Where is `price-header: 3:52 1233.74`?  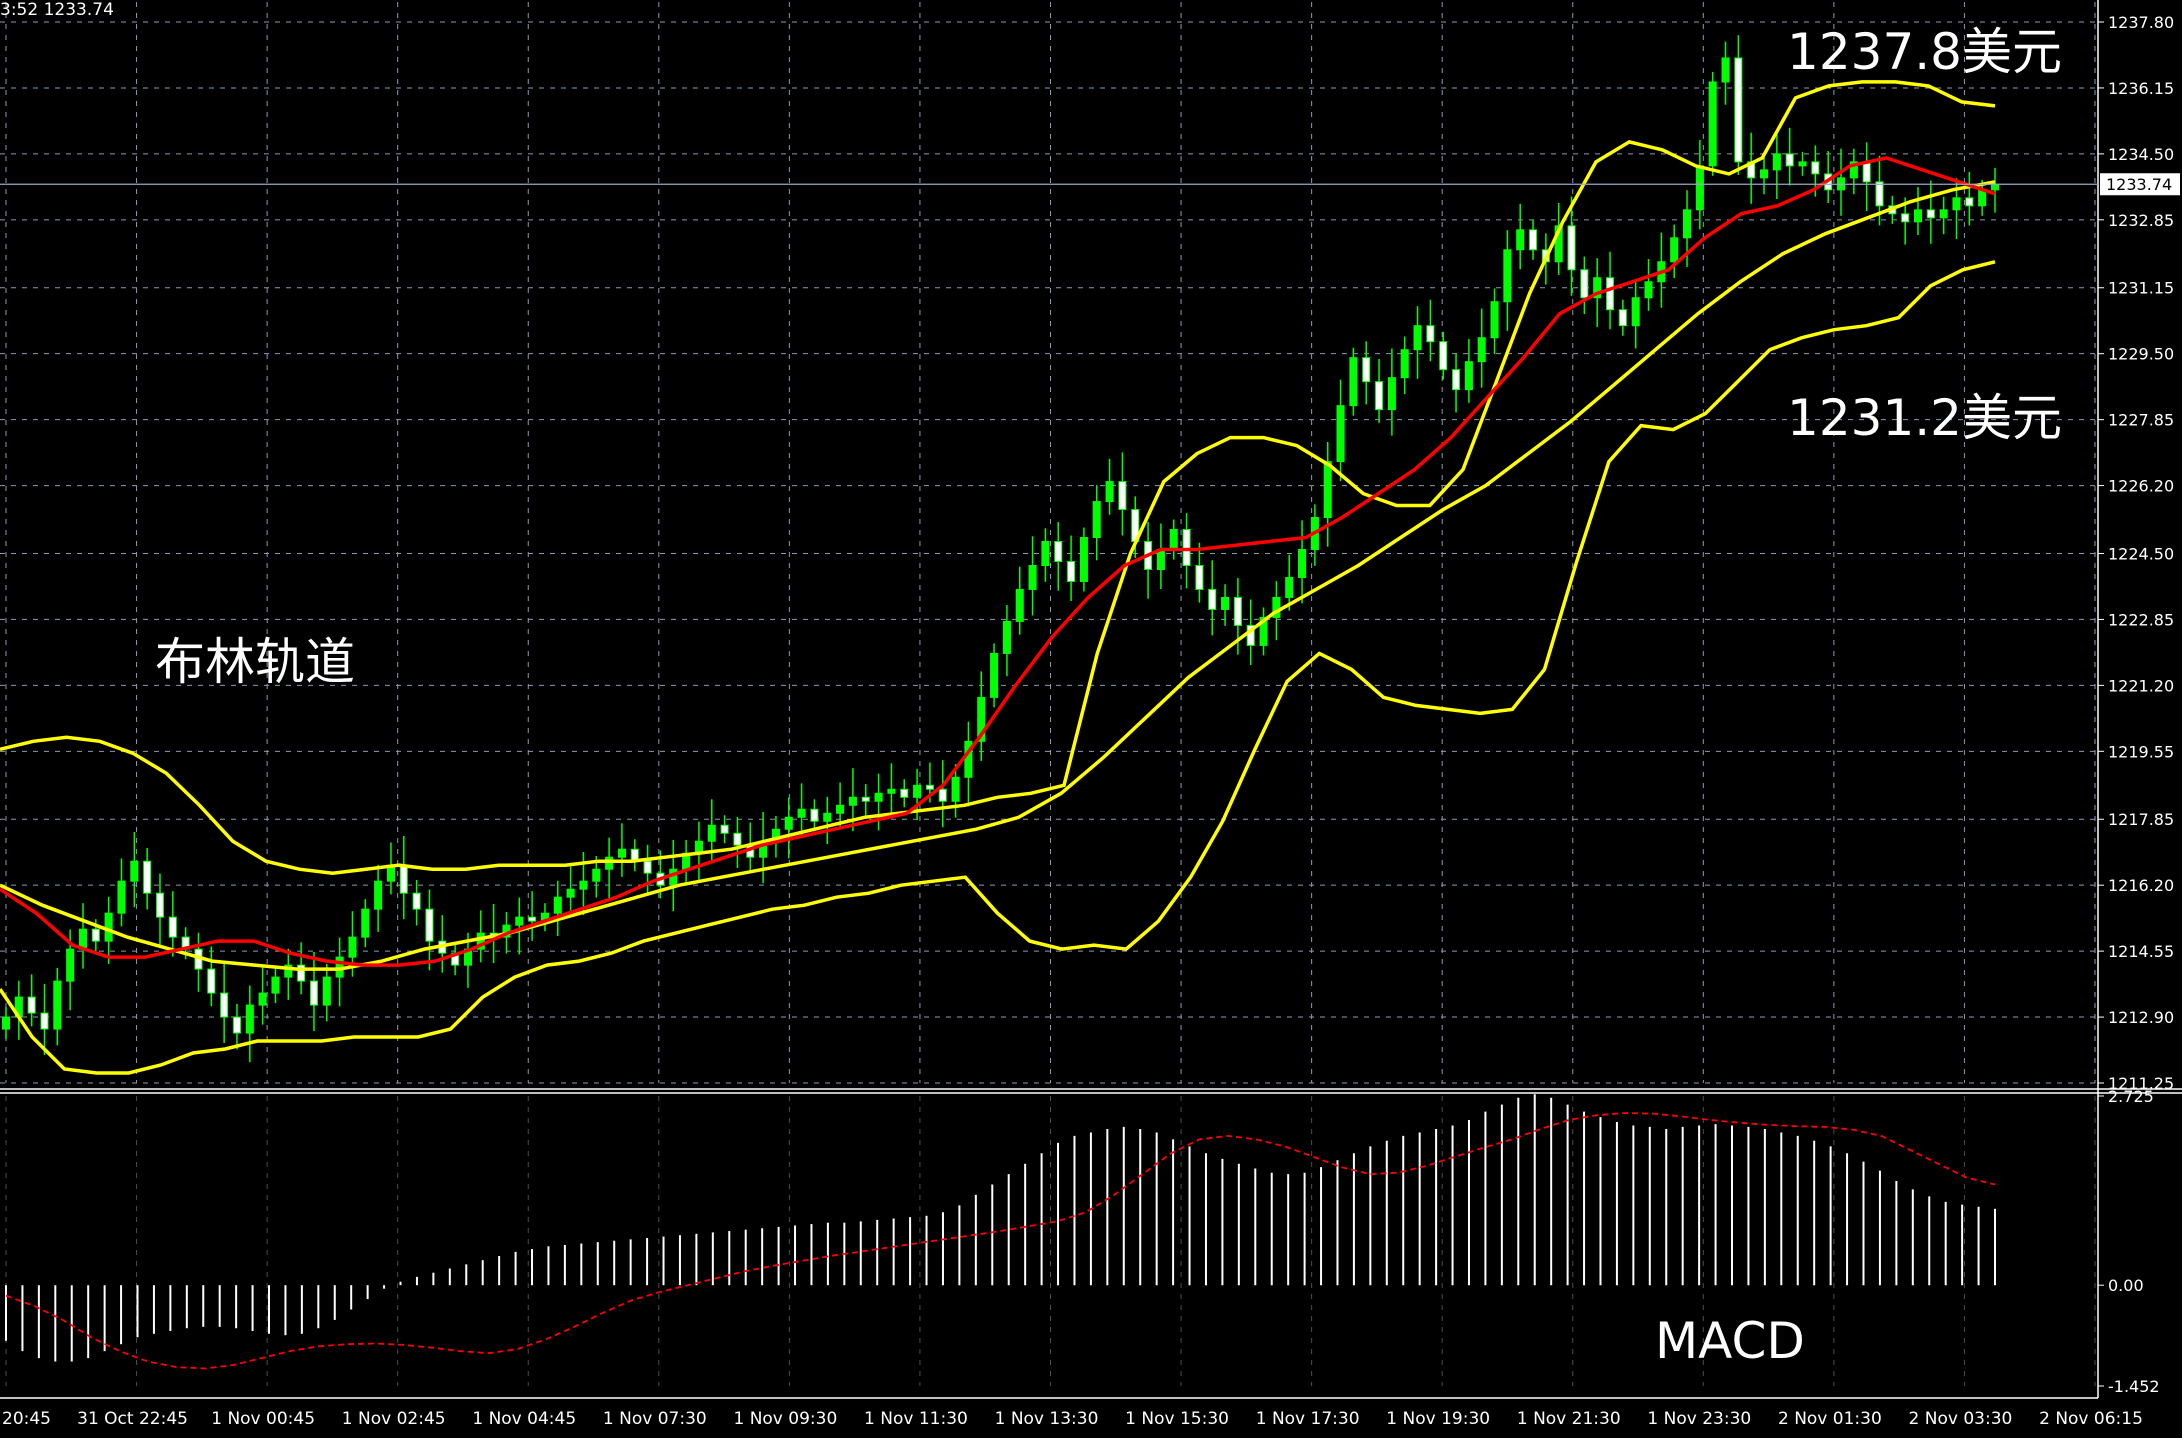
price-header: 3:52 1233.74 is located at coordinates (57, 10).